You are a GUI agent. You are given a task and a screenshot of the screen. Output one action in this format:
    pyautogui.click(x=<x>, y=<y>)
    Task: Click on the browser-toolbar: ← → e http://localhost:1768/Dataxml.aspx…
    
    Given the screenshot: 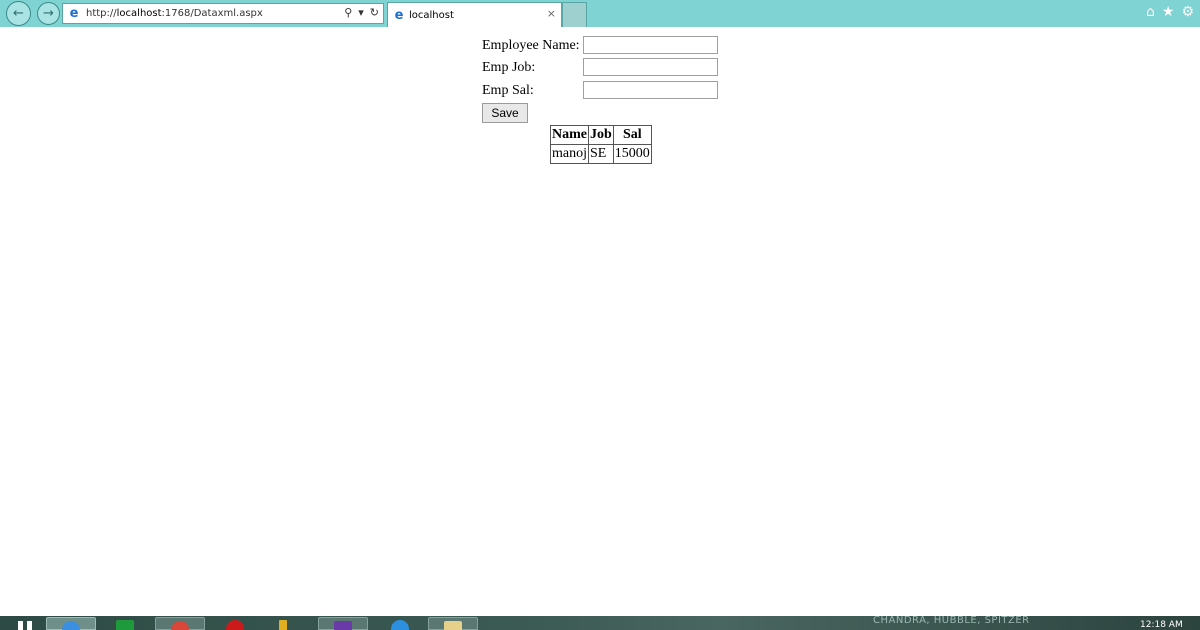 What is the action you would take?
    pyautogui.click(x=600, y=13)
    